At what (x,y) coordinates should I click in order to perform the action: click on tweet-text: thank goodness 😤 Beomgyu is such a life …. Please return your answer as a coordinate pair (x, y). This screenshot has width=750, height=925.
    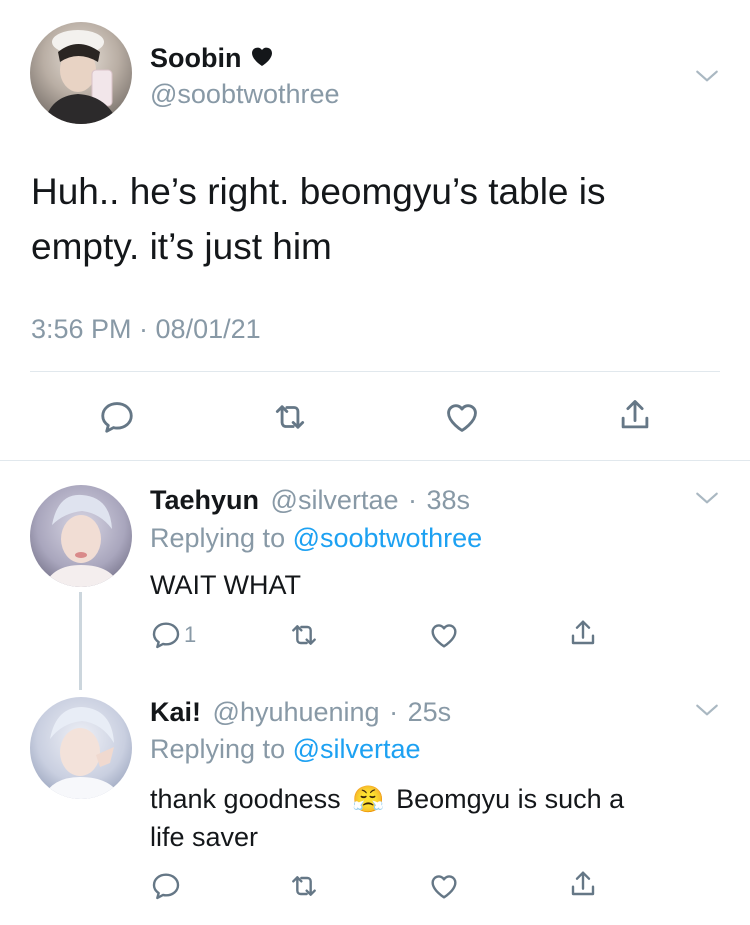
    Looking at the image, I should click on (435, 818).